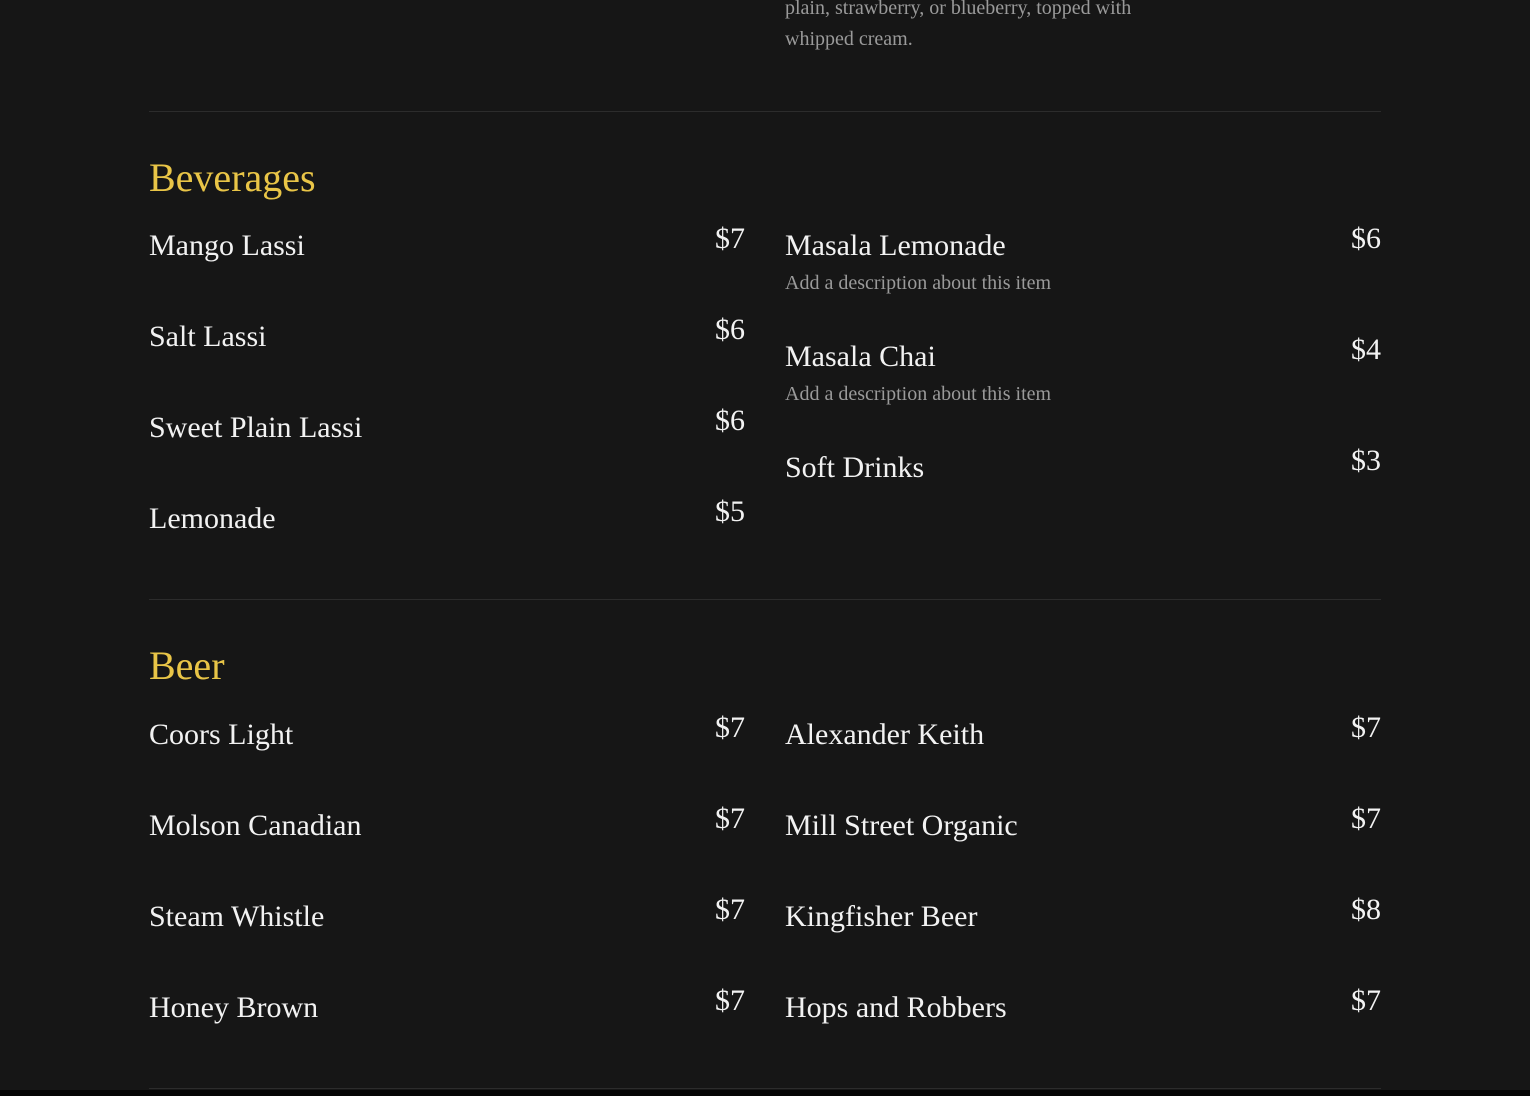 This screenshot has width=1530, height=1096. What do you see at coordinates (255, 825) in the screenshot?
I see `item-name: Molson Canadian` at bounding box center [255, 825].